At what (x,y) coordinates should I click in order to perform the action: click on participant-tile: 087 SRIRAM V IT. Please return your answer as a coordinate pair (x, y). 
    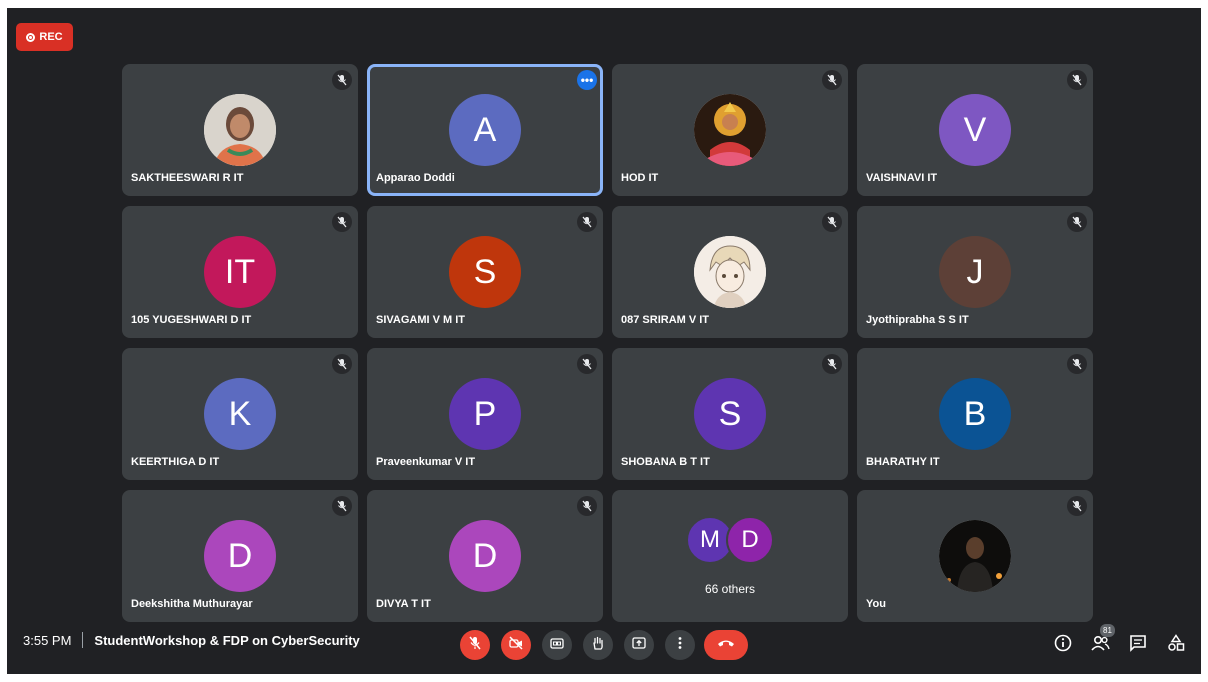
    Looking at the image, I should click on (730, 272).